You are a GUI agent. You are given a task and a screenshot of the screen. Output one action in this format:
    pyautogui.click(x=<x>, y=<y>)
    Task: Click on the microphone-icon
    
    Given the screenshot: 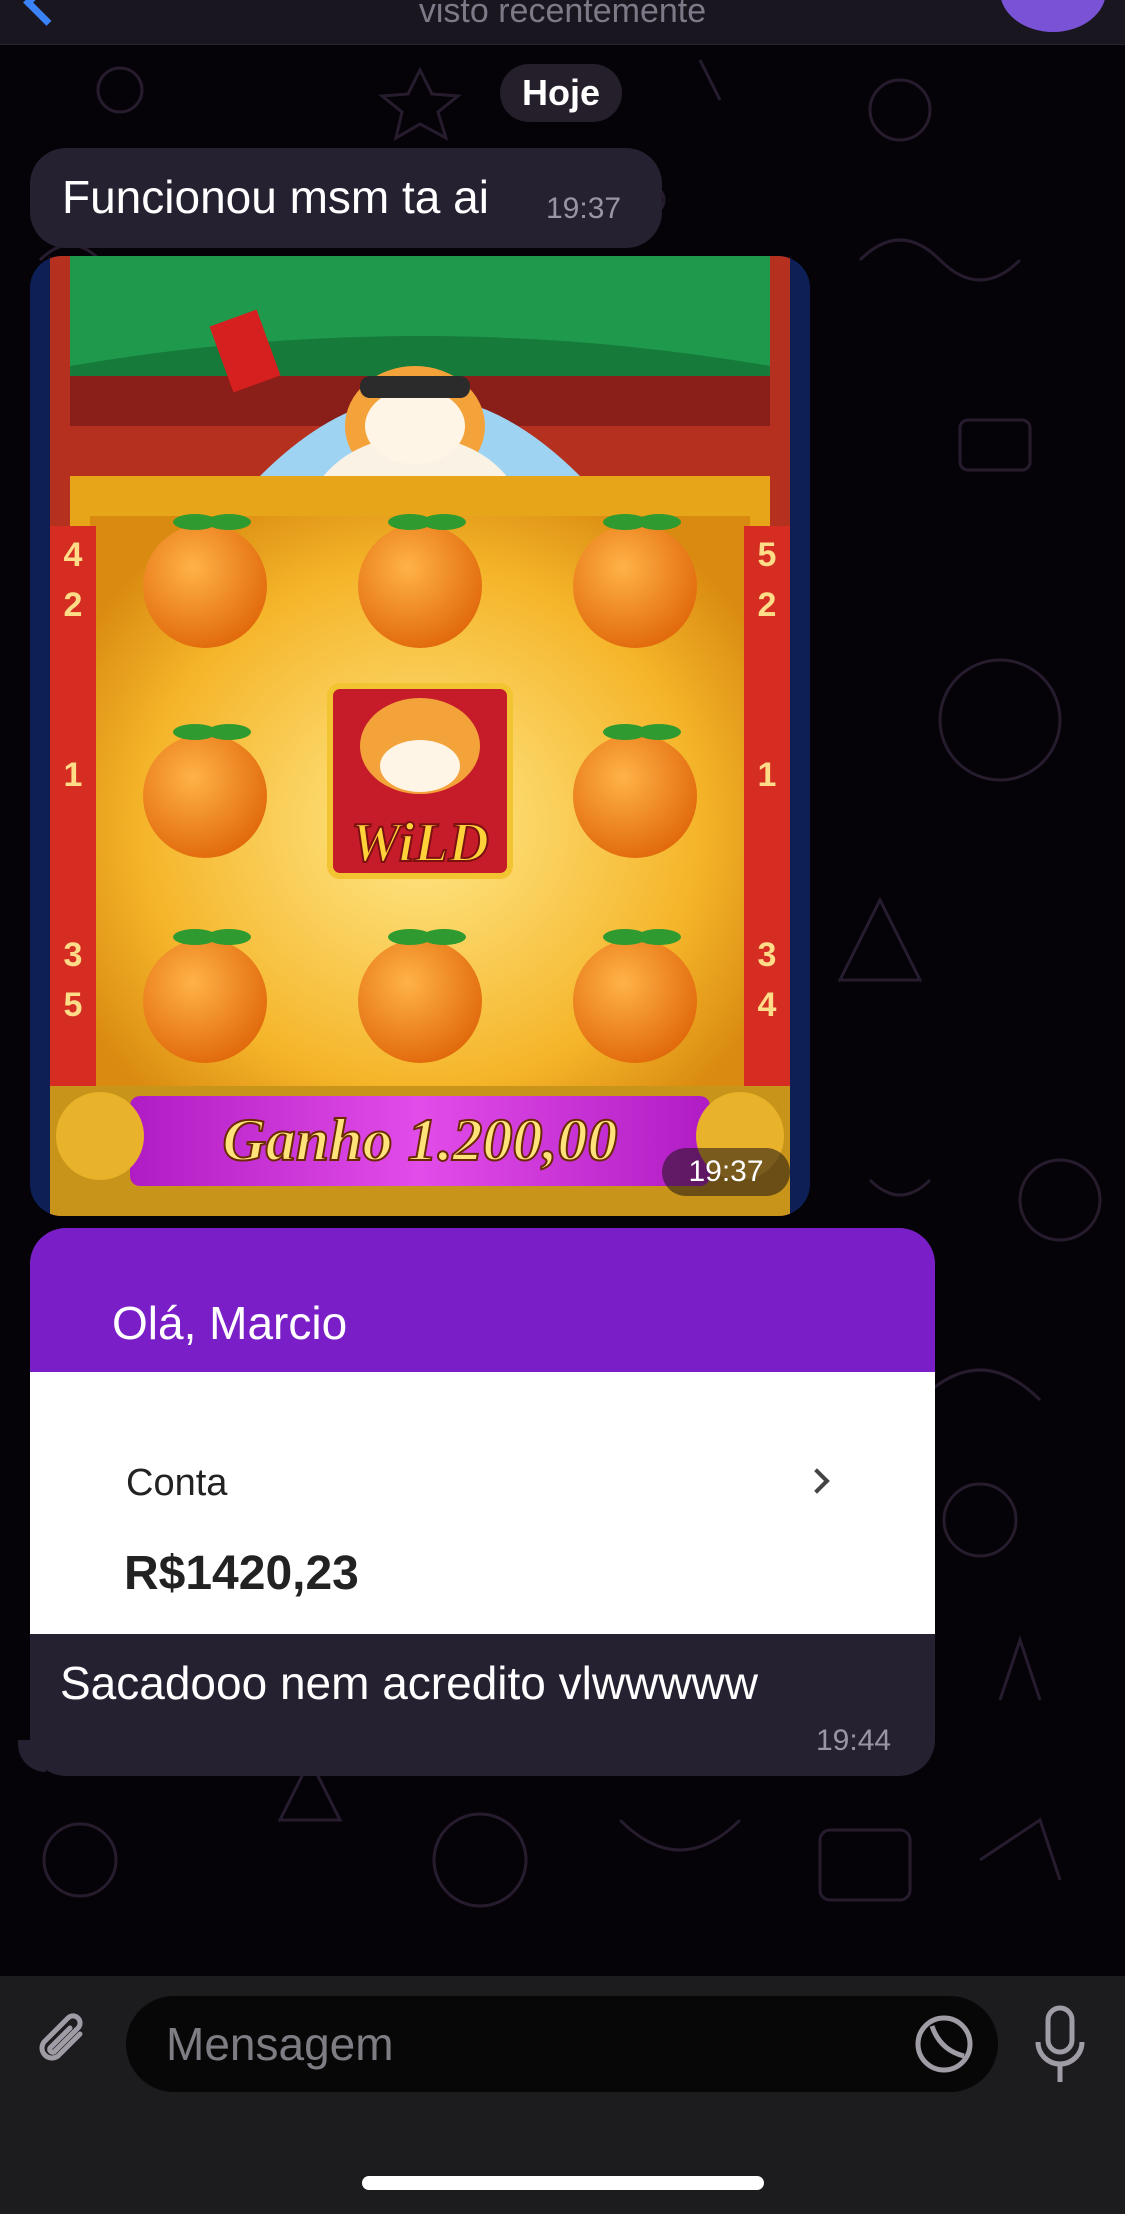 What is the action you would take?
    pyautogui.click(x=1060, y=2045)
    